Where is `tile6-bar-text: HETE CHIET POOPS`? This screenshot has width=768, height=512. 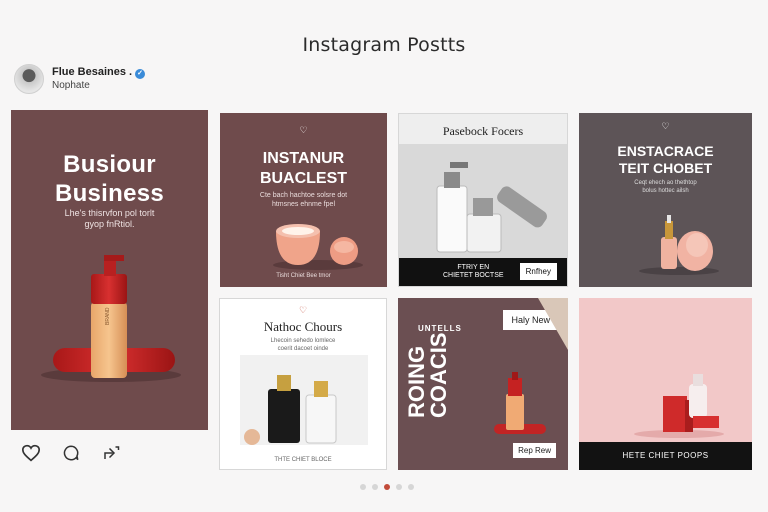 tile6-bar-text: HETE CHIET POOPS is located at coordinates (665, 455).